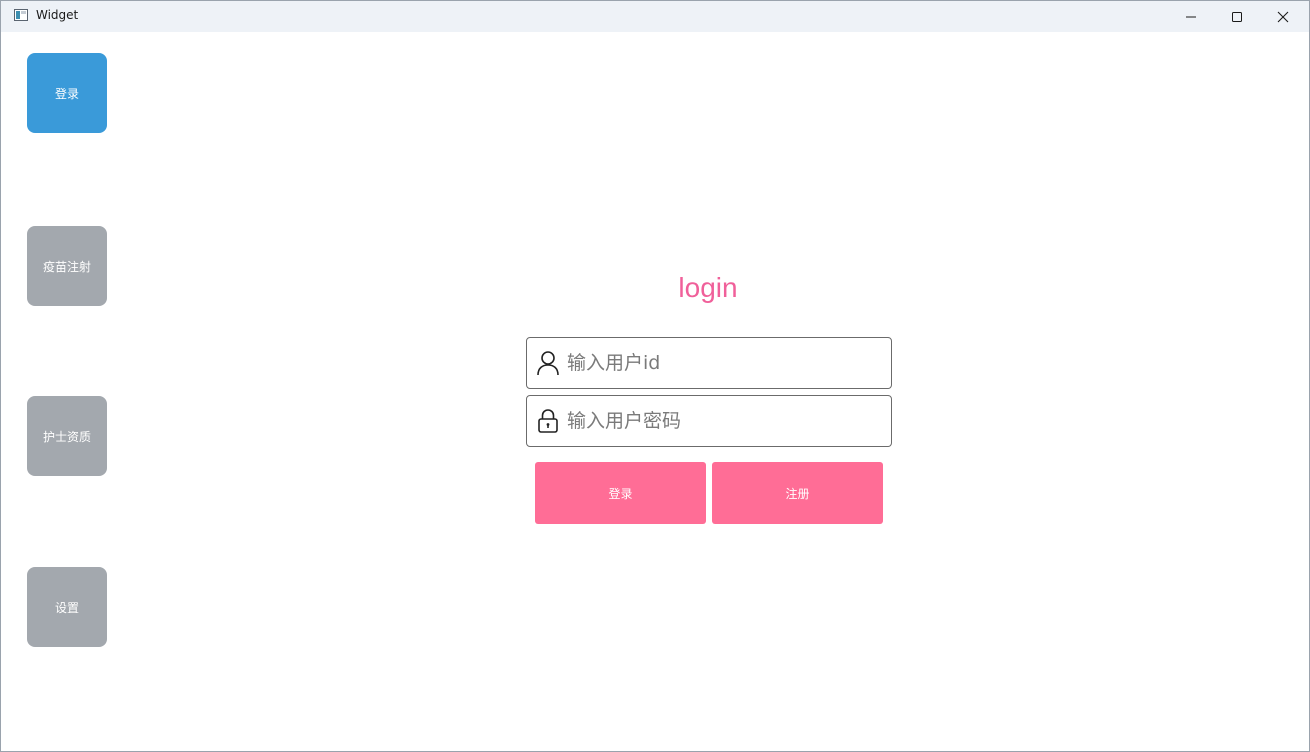 The image size is (1310, 752). Describe the element at coordinates (655, 16) in the screenshot. I see `title-bar: Widget` at that location.